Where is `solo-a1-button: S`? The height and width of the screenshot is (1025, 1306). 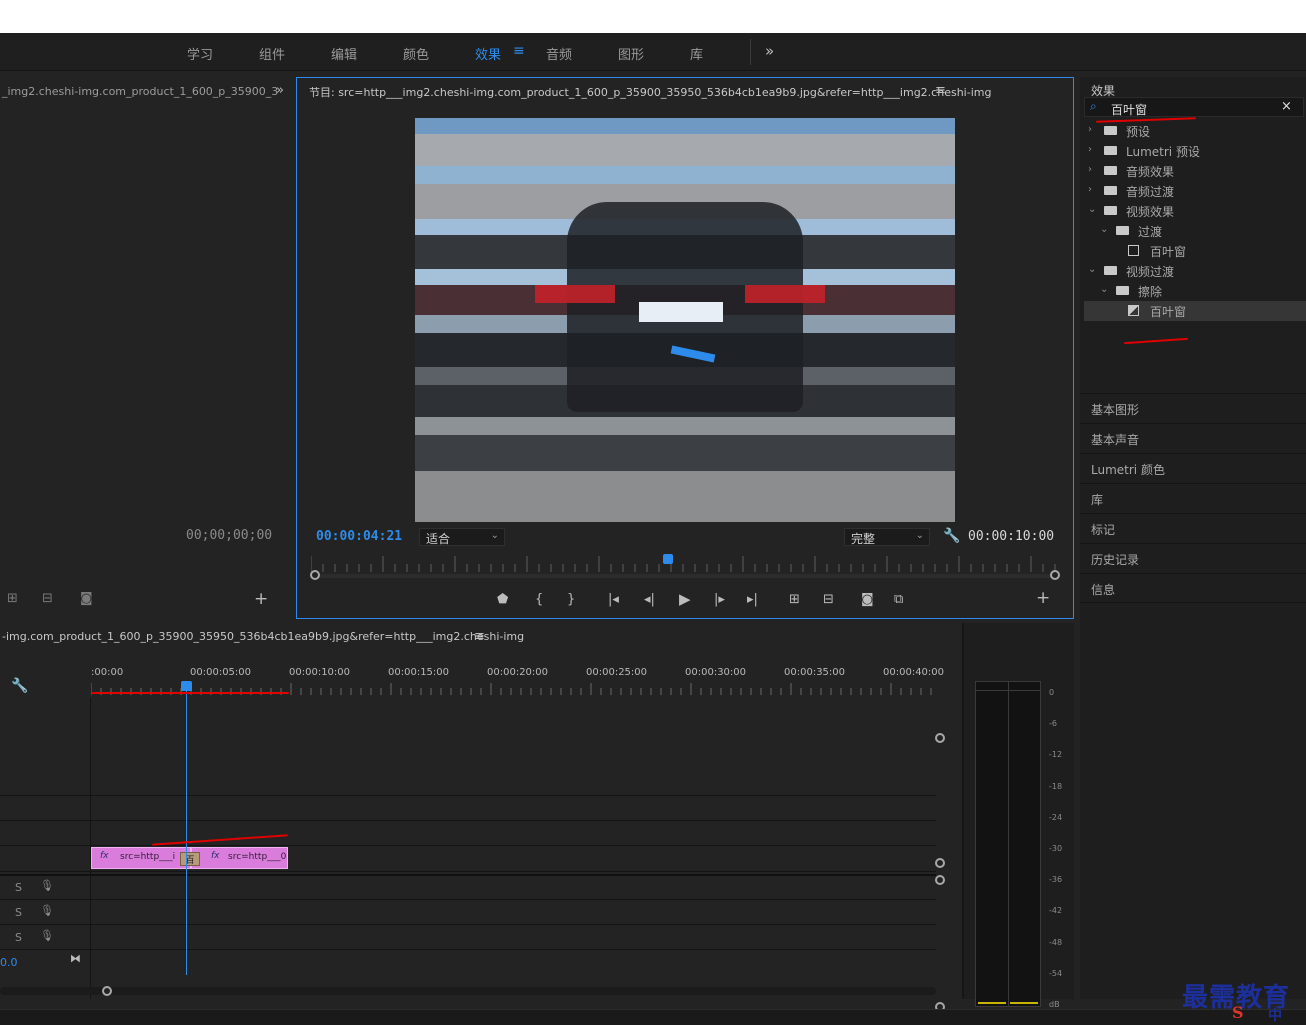 solo-a1-button: S is located at coordinates (18, 887).